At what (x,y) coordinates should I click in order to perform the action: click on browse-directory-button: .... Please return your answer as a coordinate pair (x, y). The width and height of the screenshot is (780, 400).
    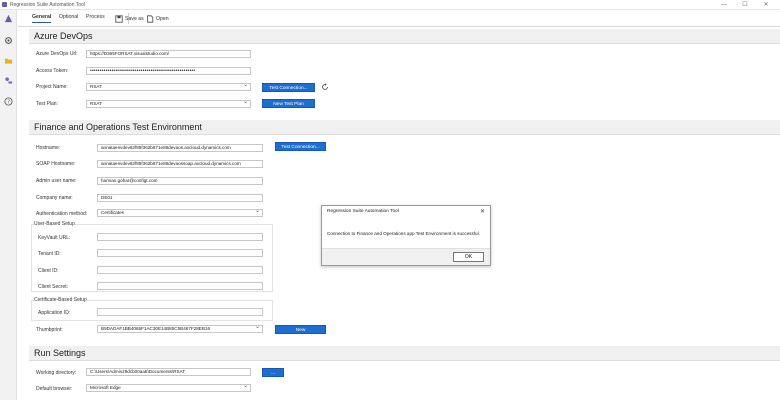
    Looking at the image, I should click on (273, 372).